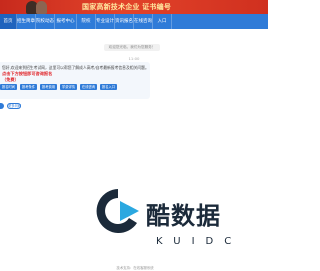  What do you see at coordinates (2, 106) in the screenshot?
I see `agent-avatar` at bounding box center [2, 106].